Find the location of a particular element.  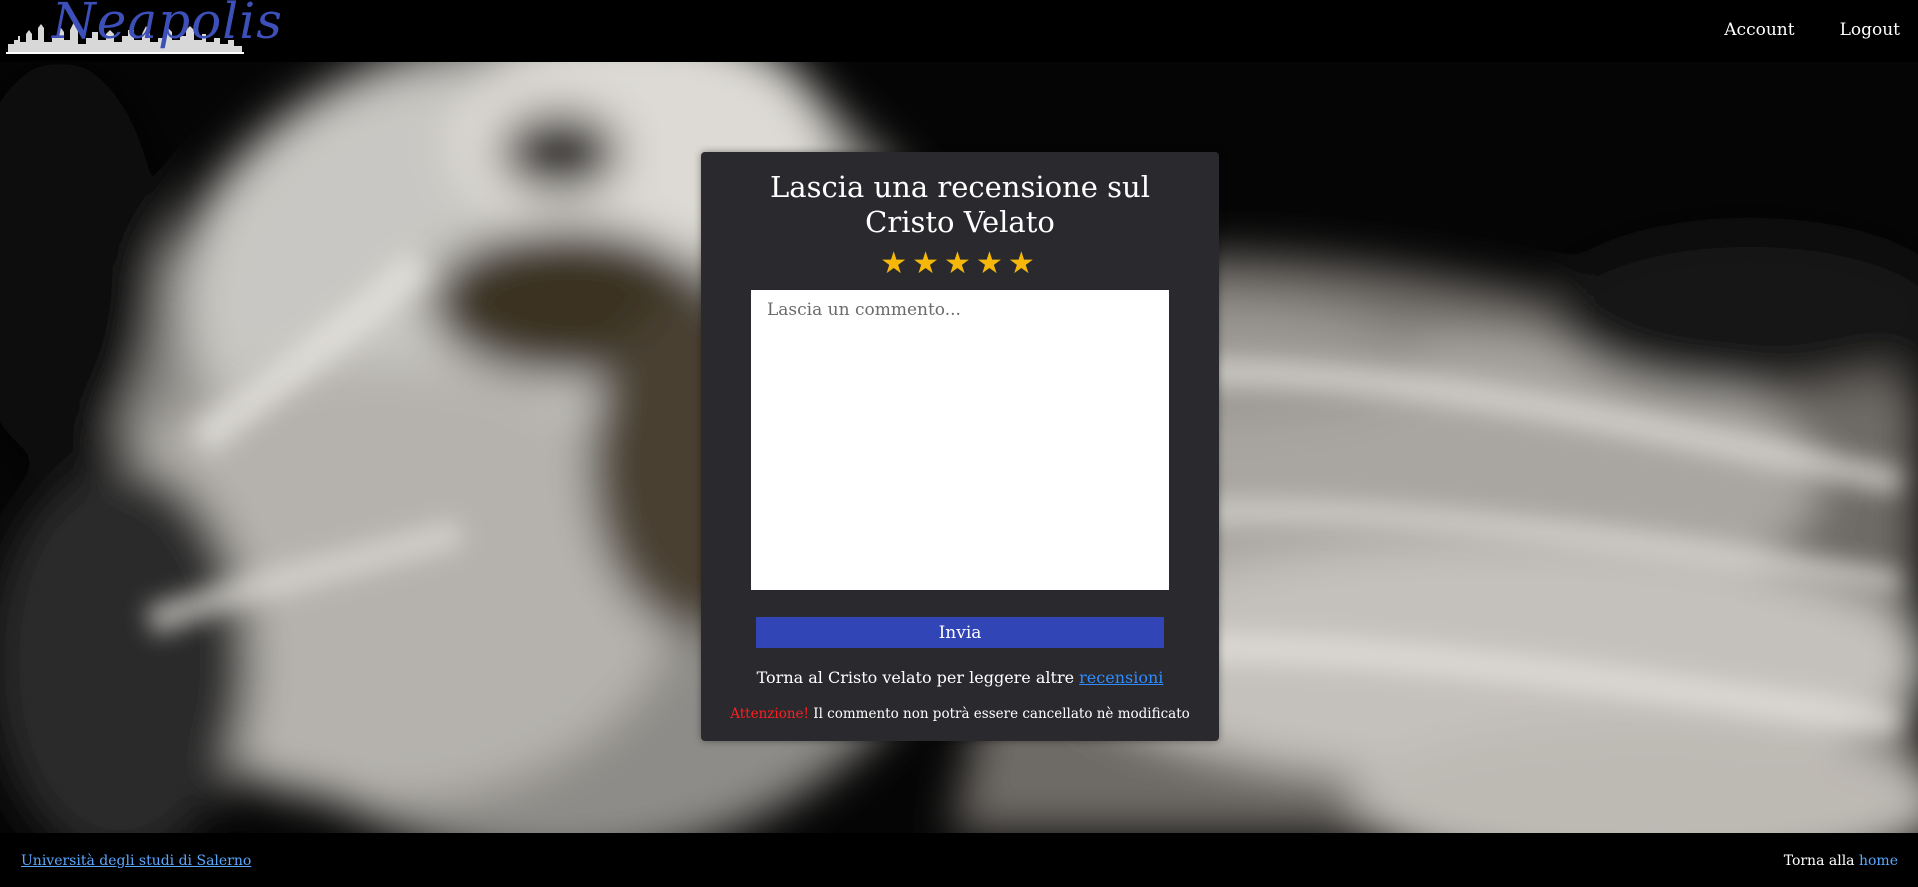

reviews-link: recensioni is located at coordinates (1121, 677).